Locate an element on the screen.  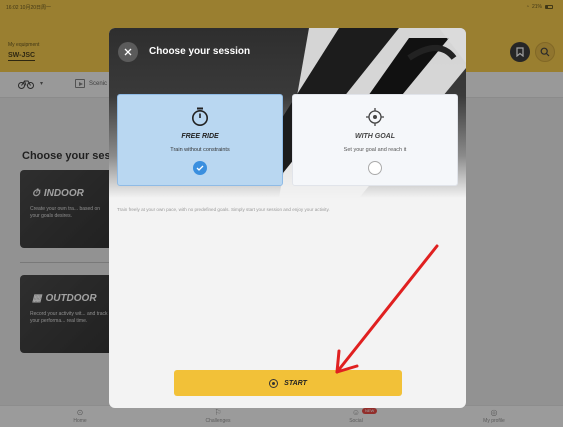
check-icon is located at coordinates (200, 168).